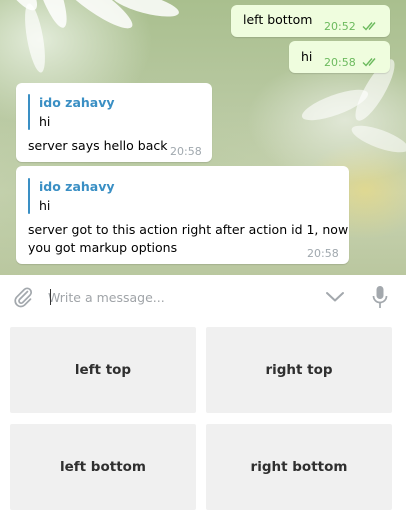  I want to click on message-input, so click(178, 297).